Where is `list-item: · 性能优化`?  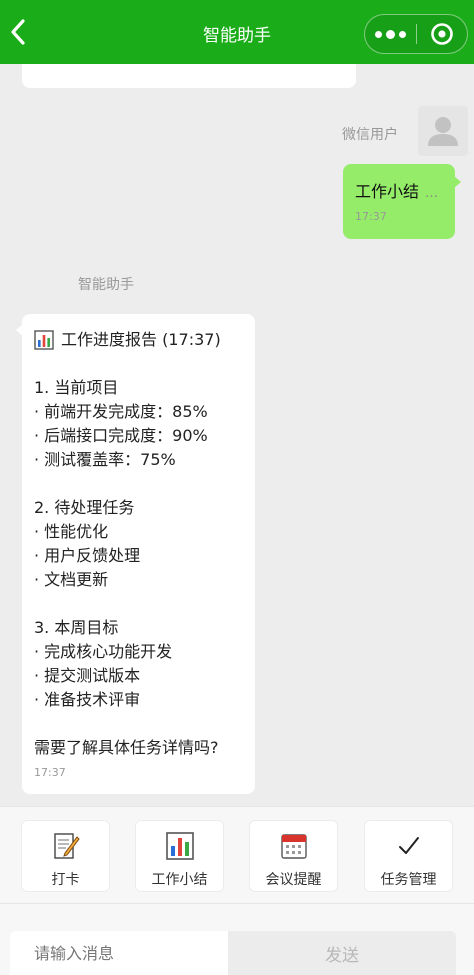
list-item: · 性能优化 is located at coordinates (71, 531).